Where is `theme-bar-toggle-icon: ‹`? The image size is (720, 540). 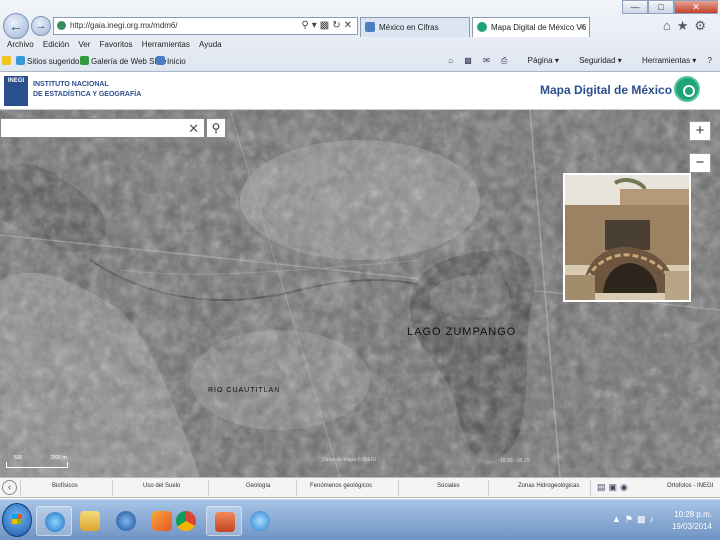 theme-bar-toggle-icon: ‹ is located at coordinates (9, 487).